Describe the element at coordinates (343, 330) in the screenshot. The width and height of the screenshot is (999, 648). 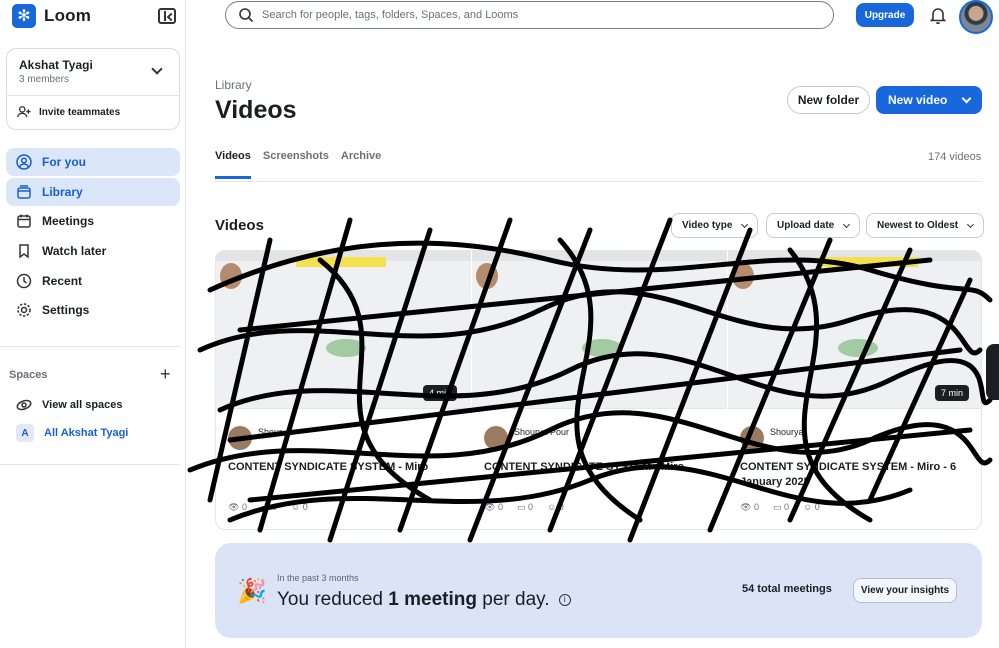
I see `video-thumbnail: 4 min` at that location.